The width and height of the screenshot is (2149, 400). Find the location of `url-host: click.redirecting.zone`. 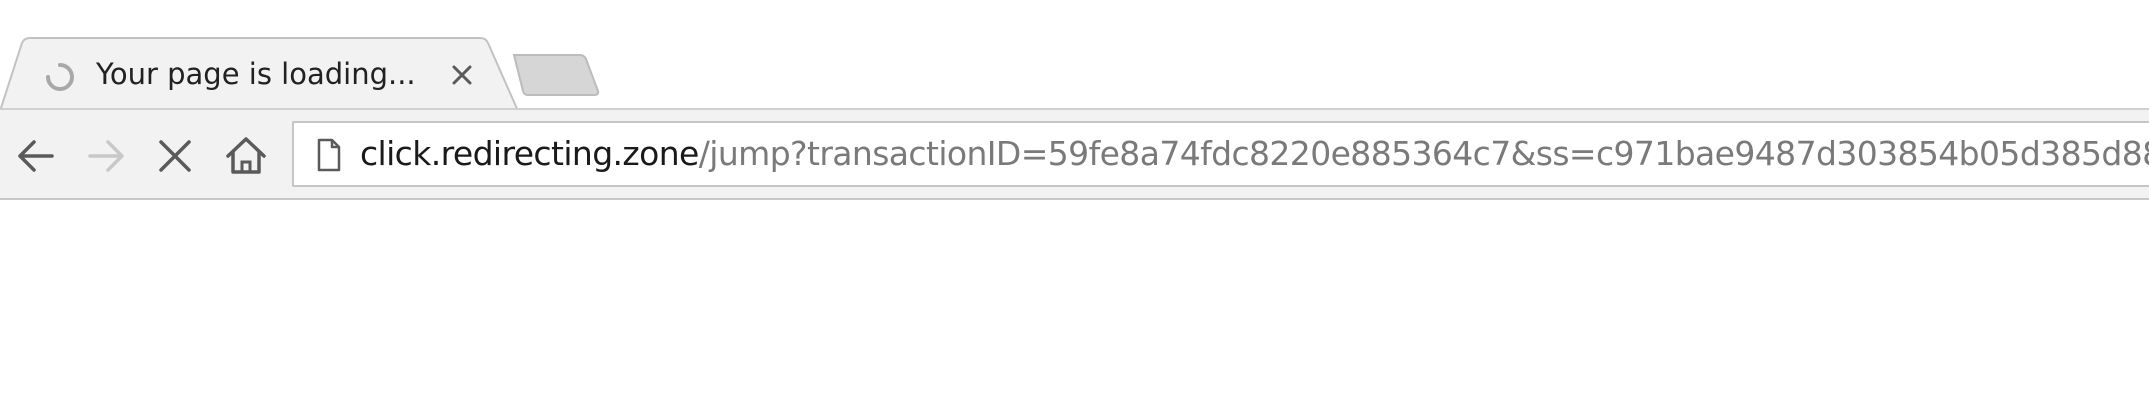

url-host: click.redirecting.zone is located at coordinates (529, 153).